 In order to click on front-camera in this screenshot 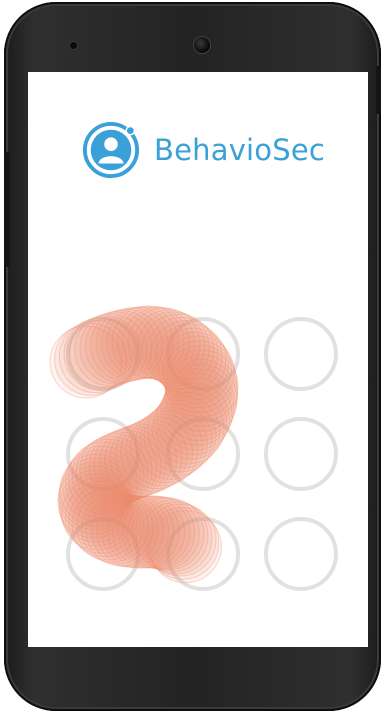, I will do `click(202, 45)`.